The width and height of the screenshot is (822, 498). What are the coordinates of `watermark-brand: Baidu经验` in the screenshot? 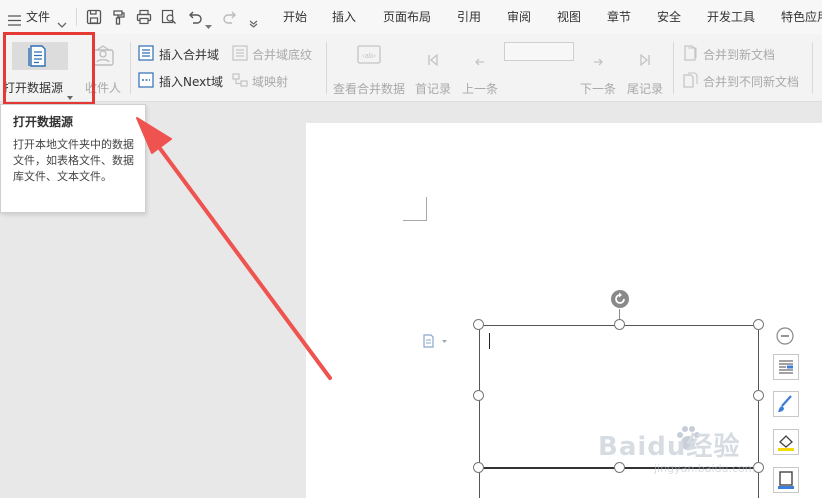 It's located at (669, 447).